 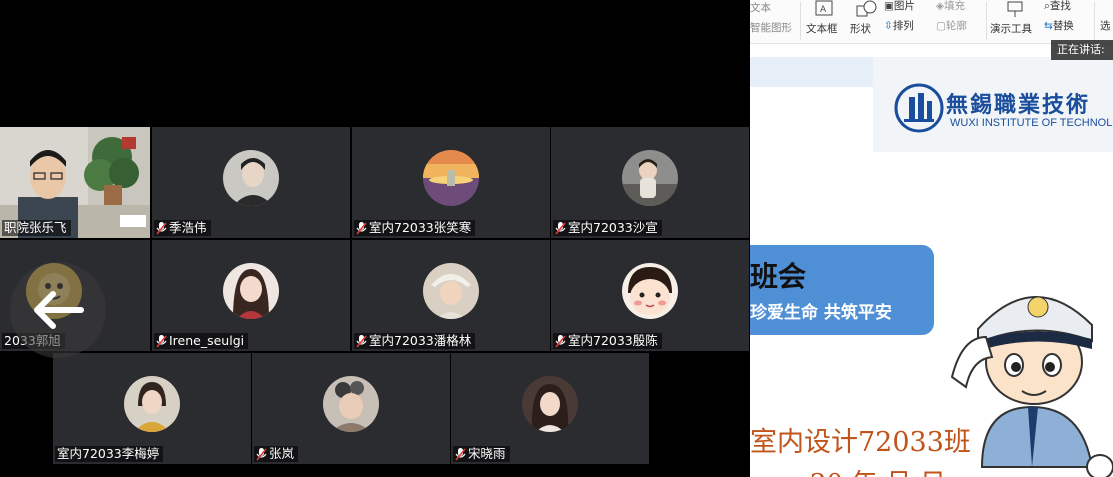 I want to click on participant-tile: 室内72033潘格林, so click(x=451, y=295).